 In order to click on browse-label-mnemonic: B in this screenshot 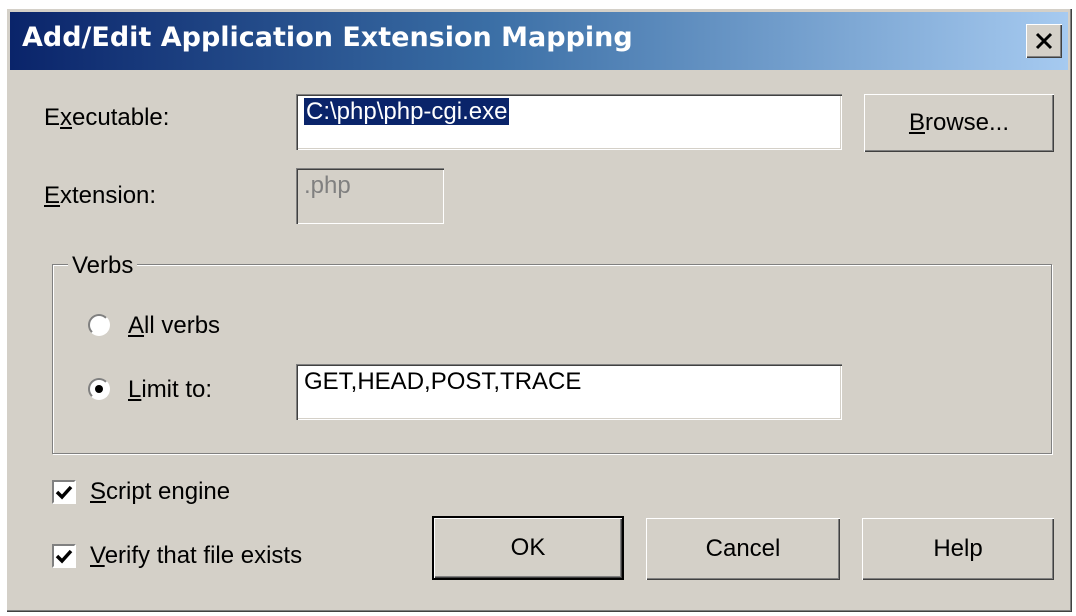, I will do `click(916, 122)`.